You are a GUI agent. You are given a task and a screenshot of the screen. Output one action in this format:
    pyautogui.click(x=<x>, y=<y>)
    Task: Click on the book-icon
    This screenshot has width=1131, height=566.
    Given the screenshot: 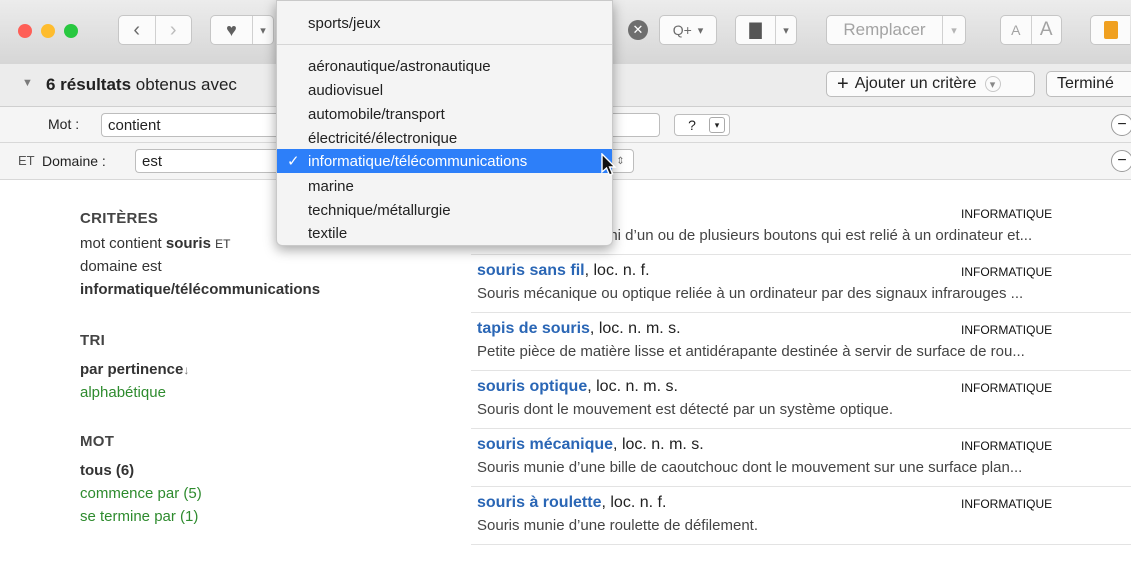 What is the action you would take?
    pyautogui.click(x=1110, y=30)
    